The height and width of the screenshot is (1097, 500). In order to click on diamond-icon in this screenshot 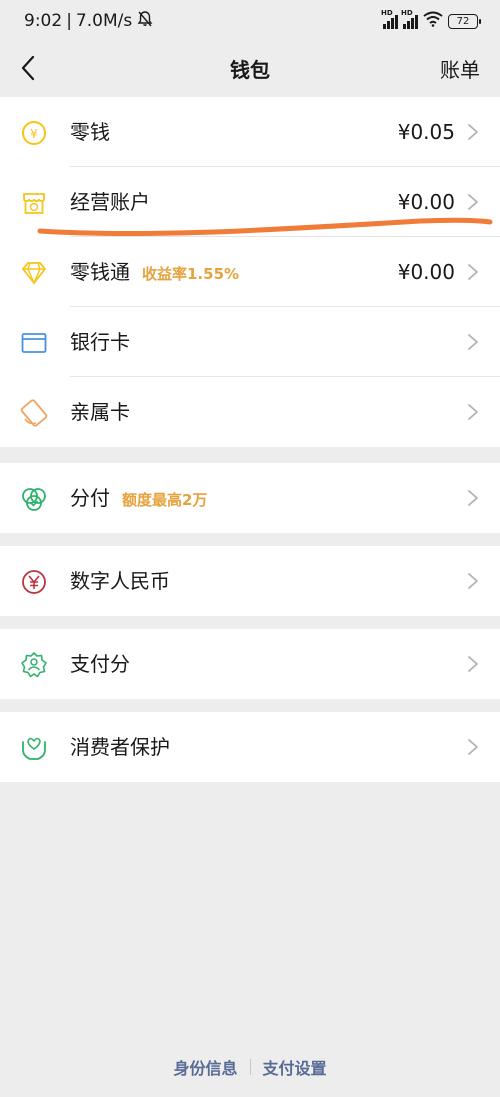, I will do `click(34, 273)`.